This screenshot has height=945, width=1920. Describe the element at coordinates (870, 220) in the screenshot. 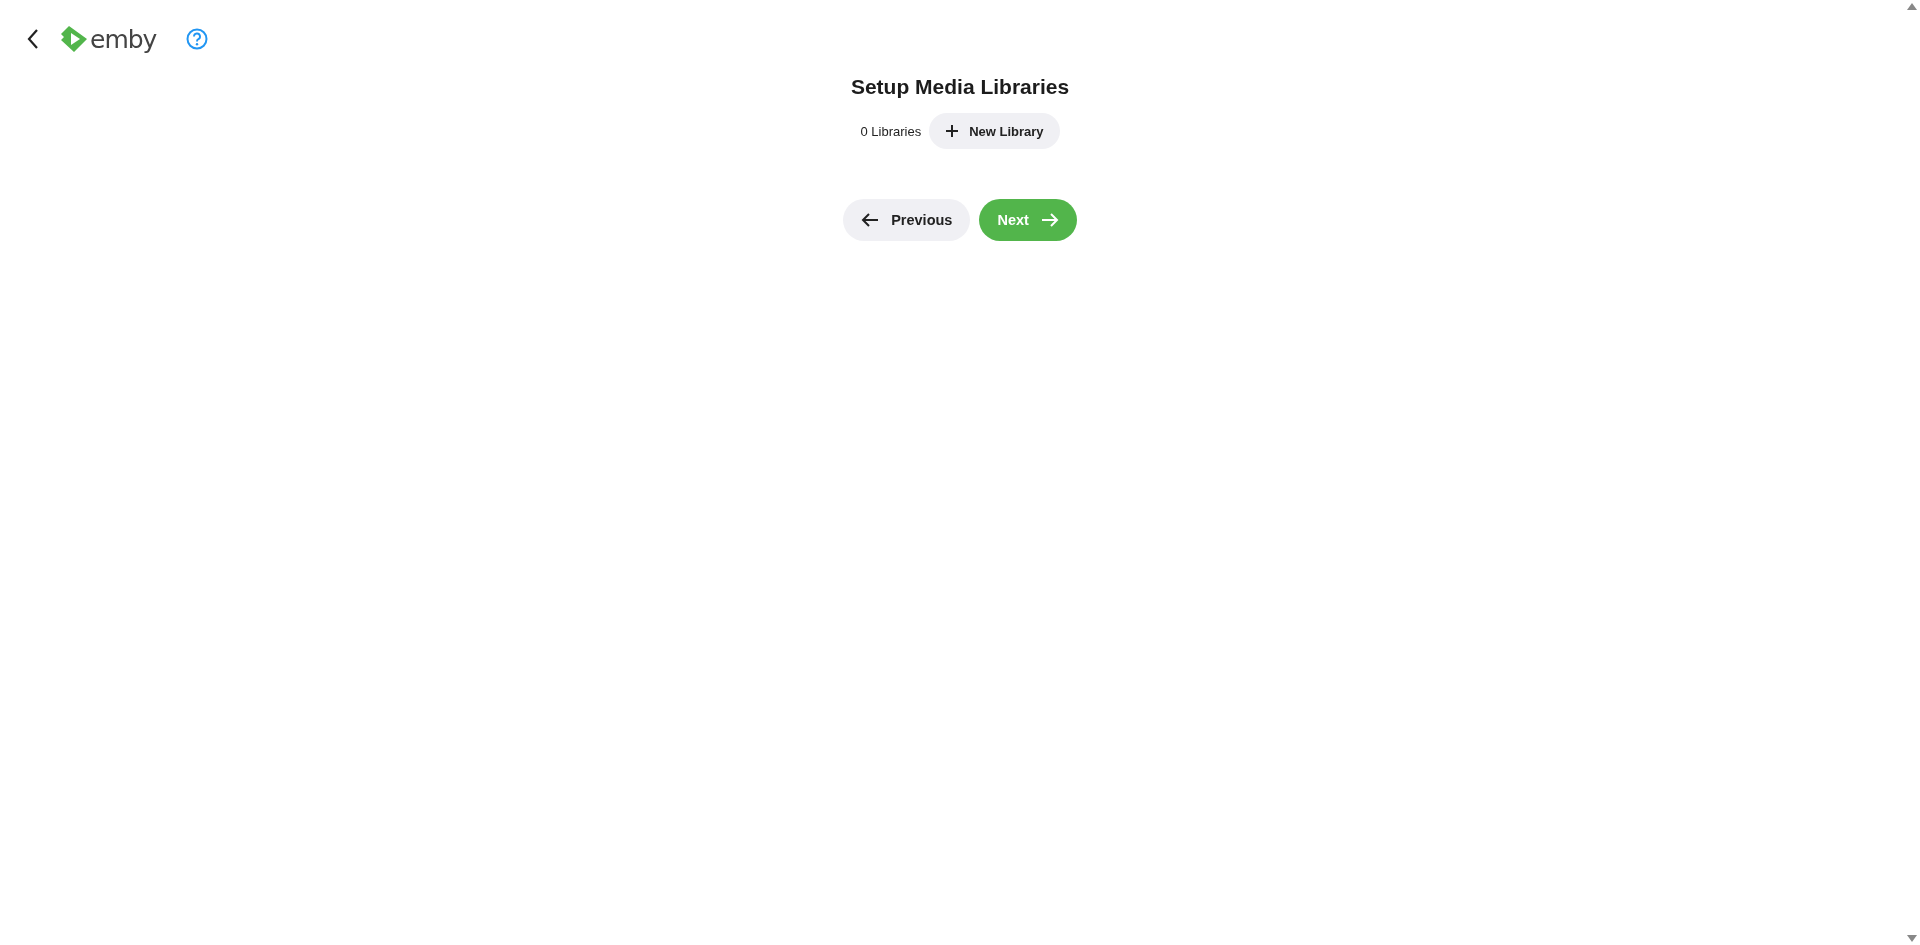

I see `arrow-left-icon` at that location.